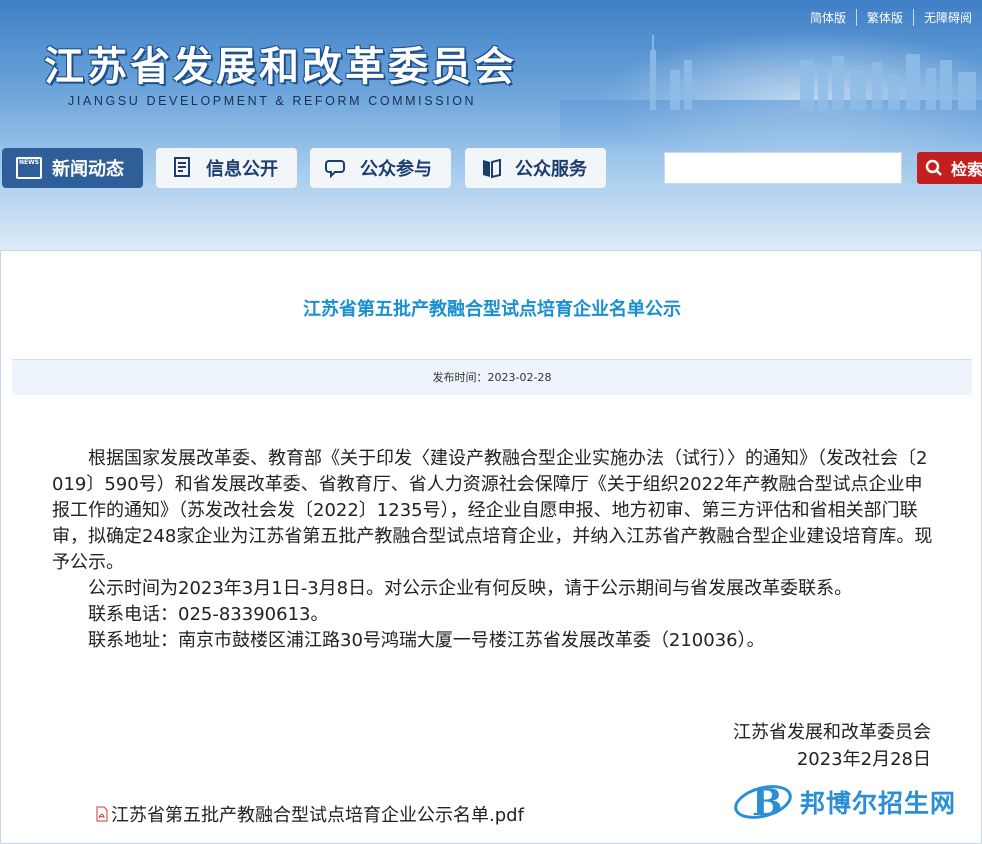 The image size is (982, 844). What do you see at coordinates (88, 169) in the screenshot?
I see `nav-item-label: 新闻动态` at bounding box center [88, 169].